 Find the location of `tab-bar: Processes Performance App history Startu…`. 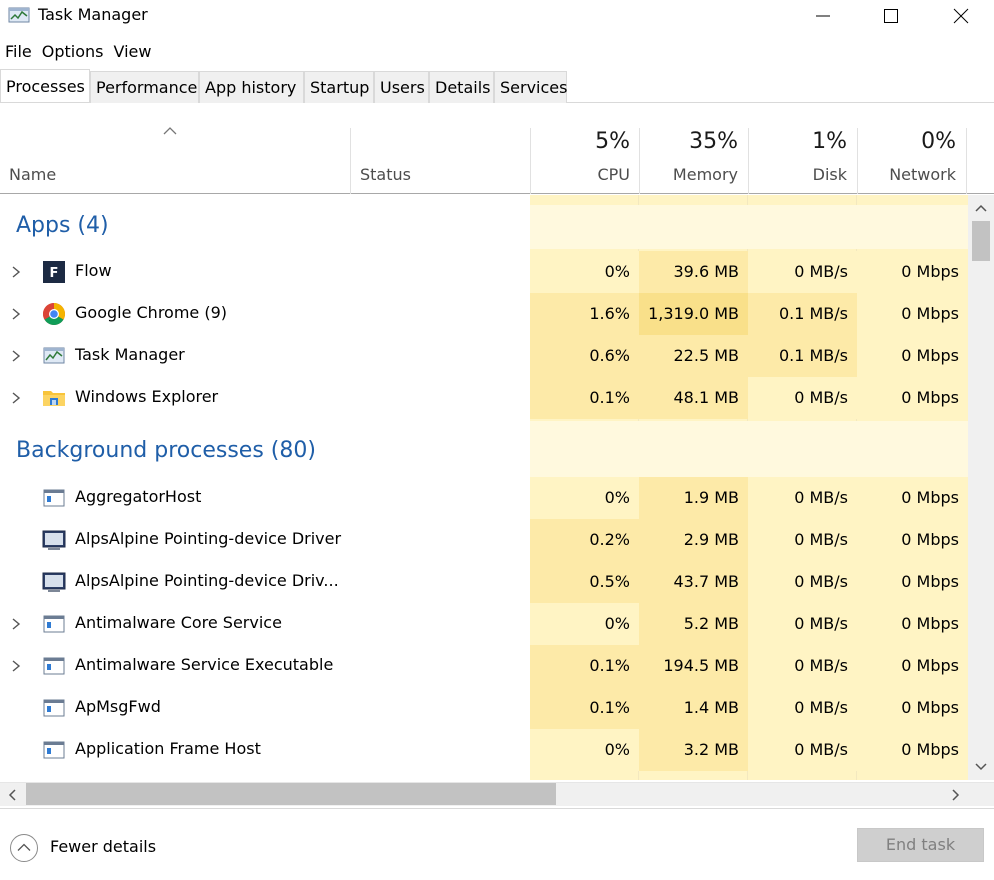

tab-bar: Processes Performance App history Startu… is located at coordinates (497, 86).